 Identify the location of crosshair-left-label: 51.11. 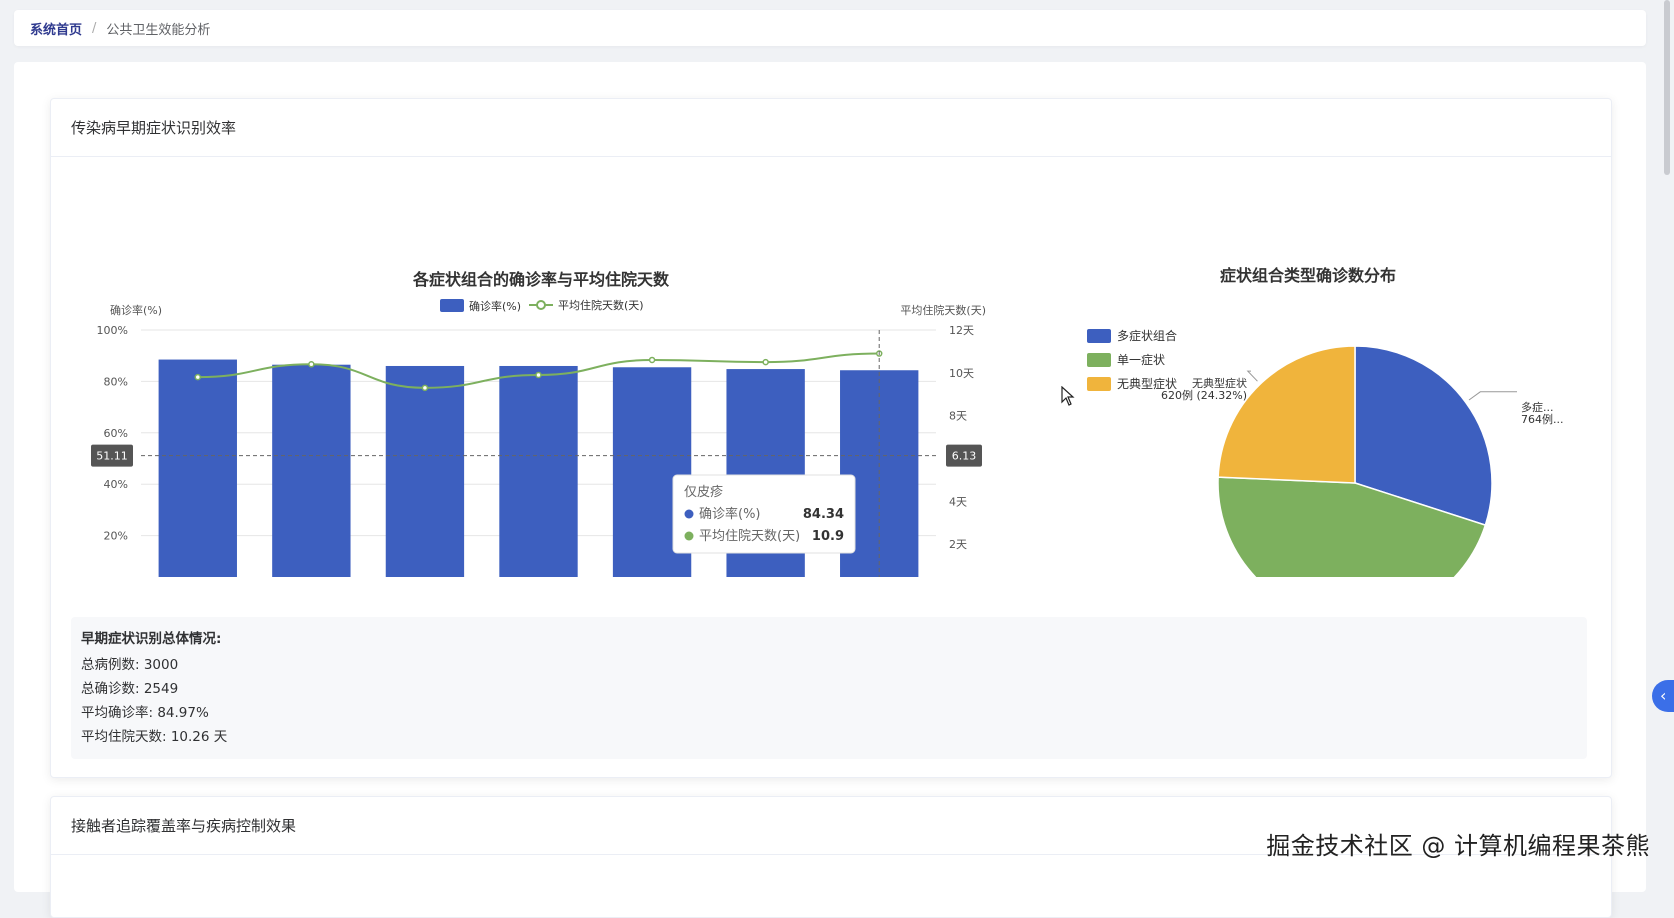
(112, 456).